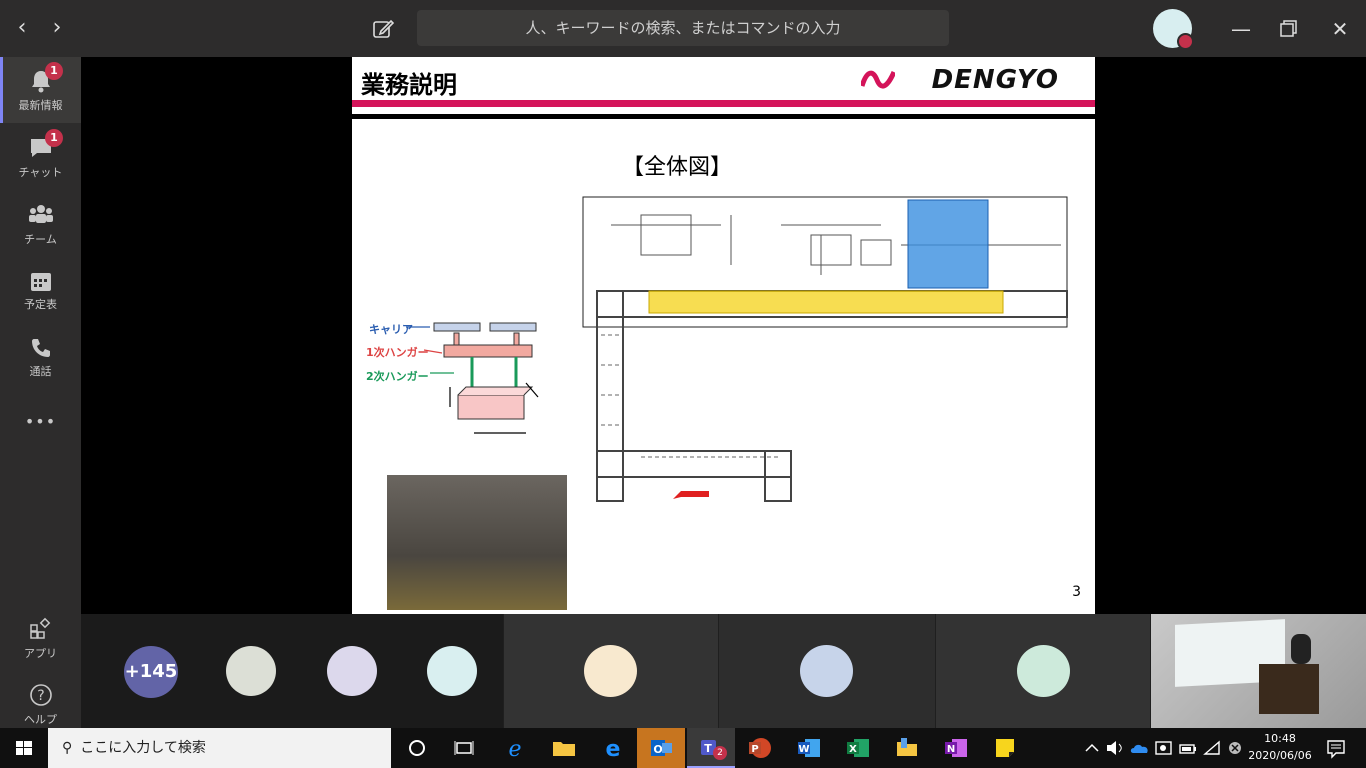  Describe the element at coordinates (956, 748) in the screenshot. I see `onenote-icon: N` at that location.